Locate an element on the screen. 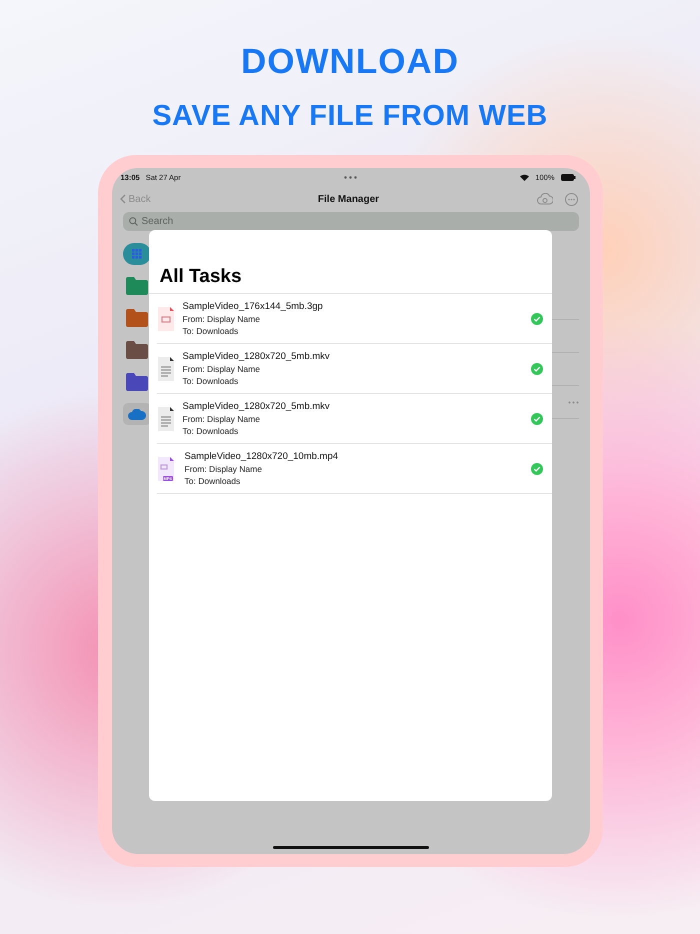  chevron-left-icon is located at coordinates (123, 199).